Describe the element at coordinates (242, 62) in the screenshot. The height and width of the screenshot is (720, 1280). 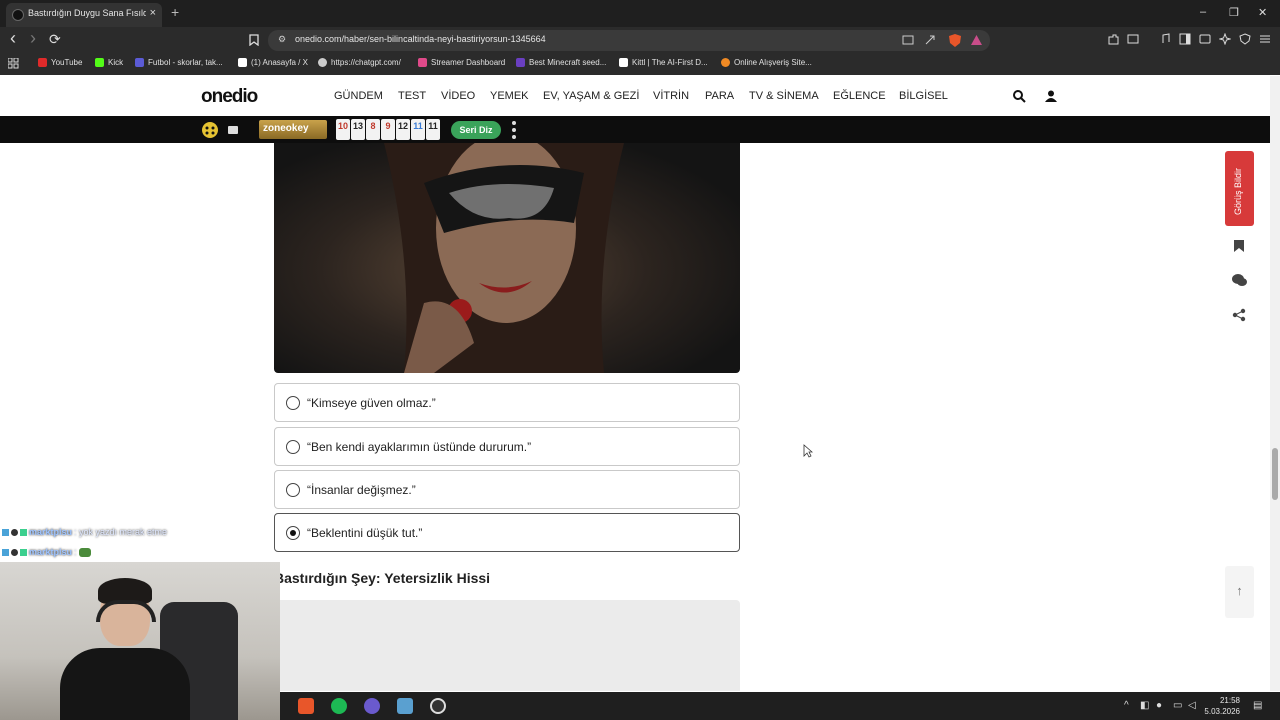
I see `x-icon` at that location.